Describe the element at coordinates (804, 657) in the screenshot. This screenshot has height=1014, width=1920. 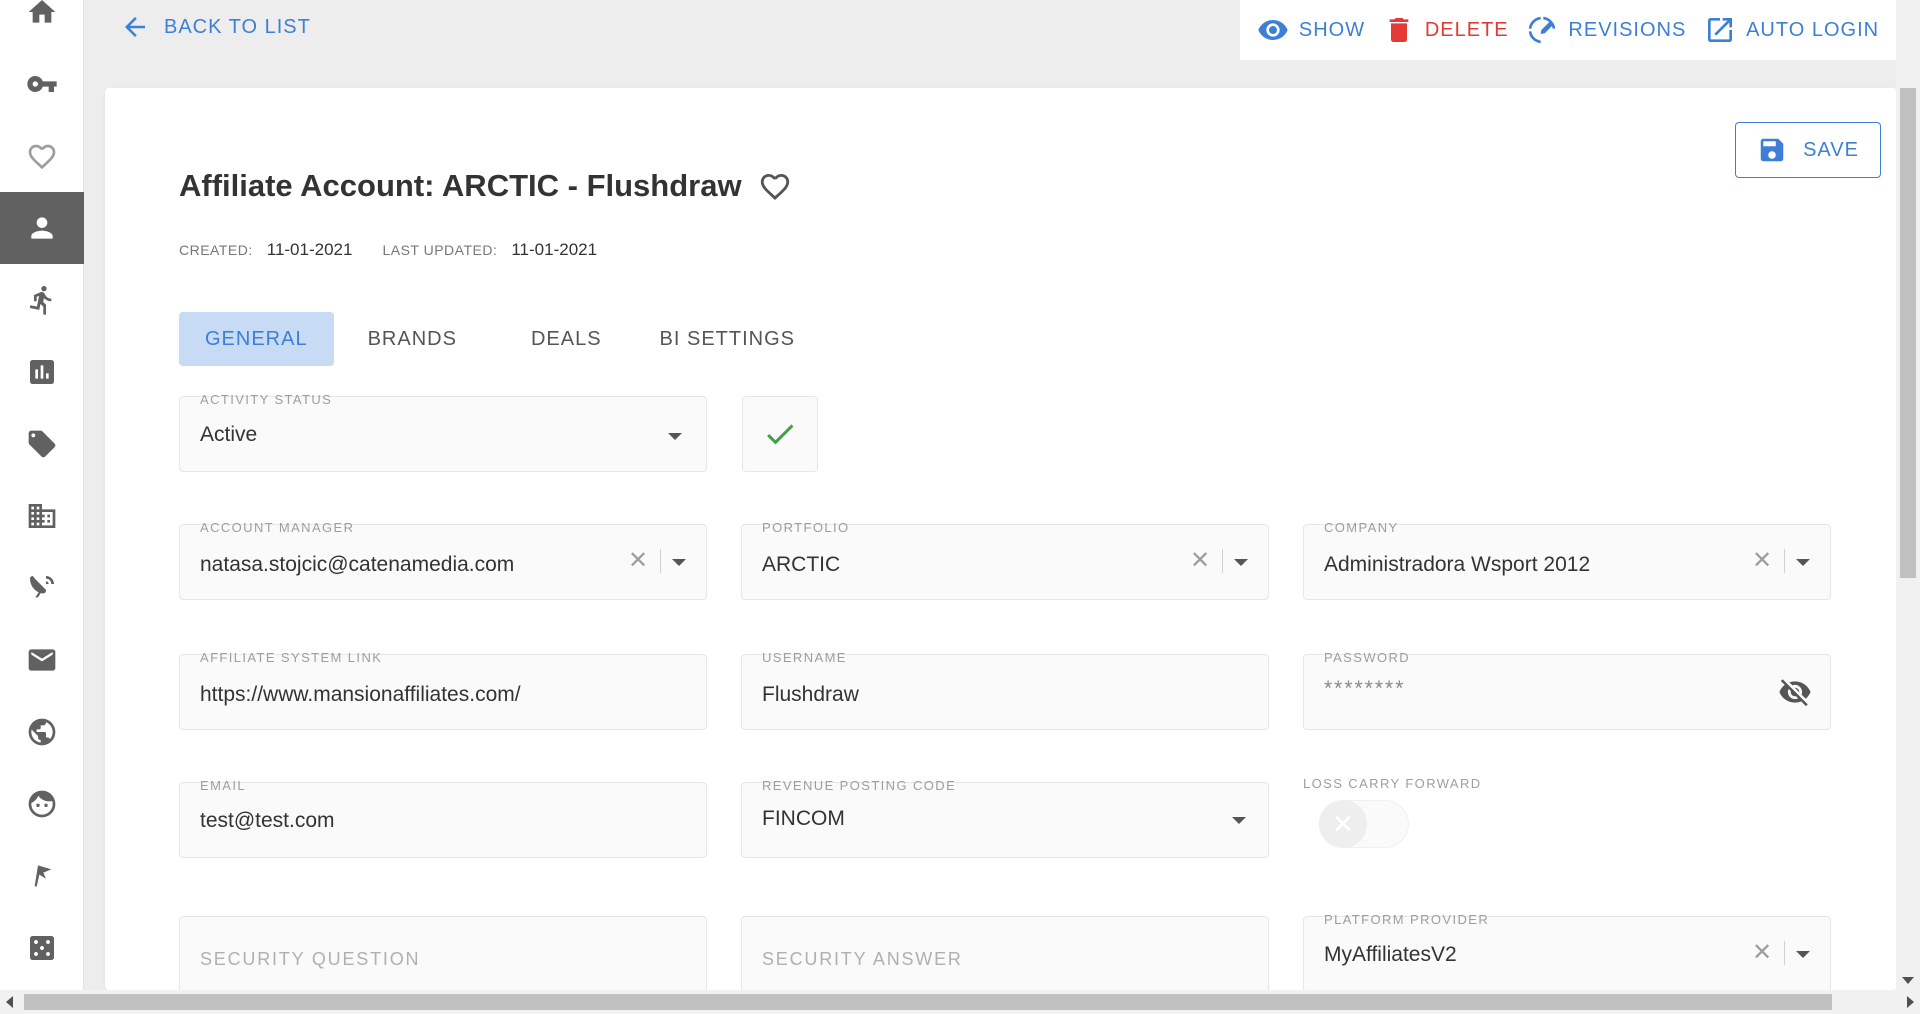
I see `username-label: USERNAME` at that location.